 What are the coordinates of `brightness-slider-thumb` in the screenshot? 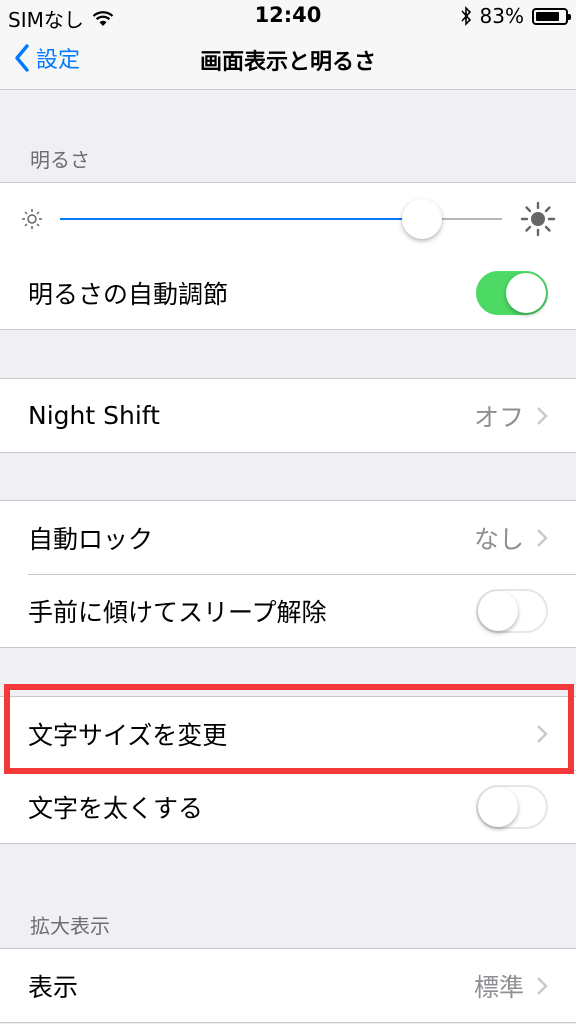 It's located at (422, 219).